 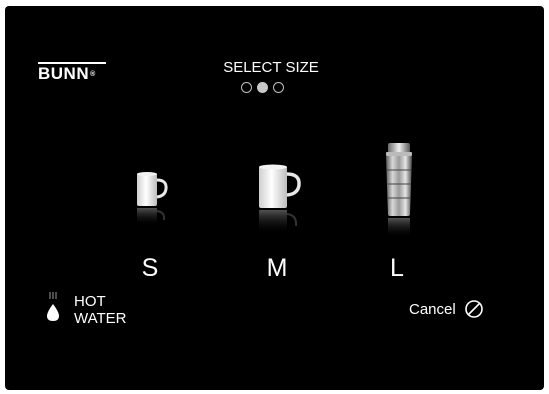 I want to click on size-label-large: L, so click(x=397, y=268).